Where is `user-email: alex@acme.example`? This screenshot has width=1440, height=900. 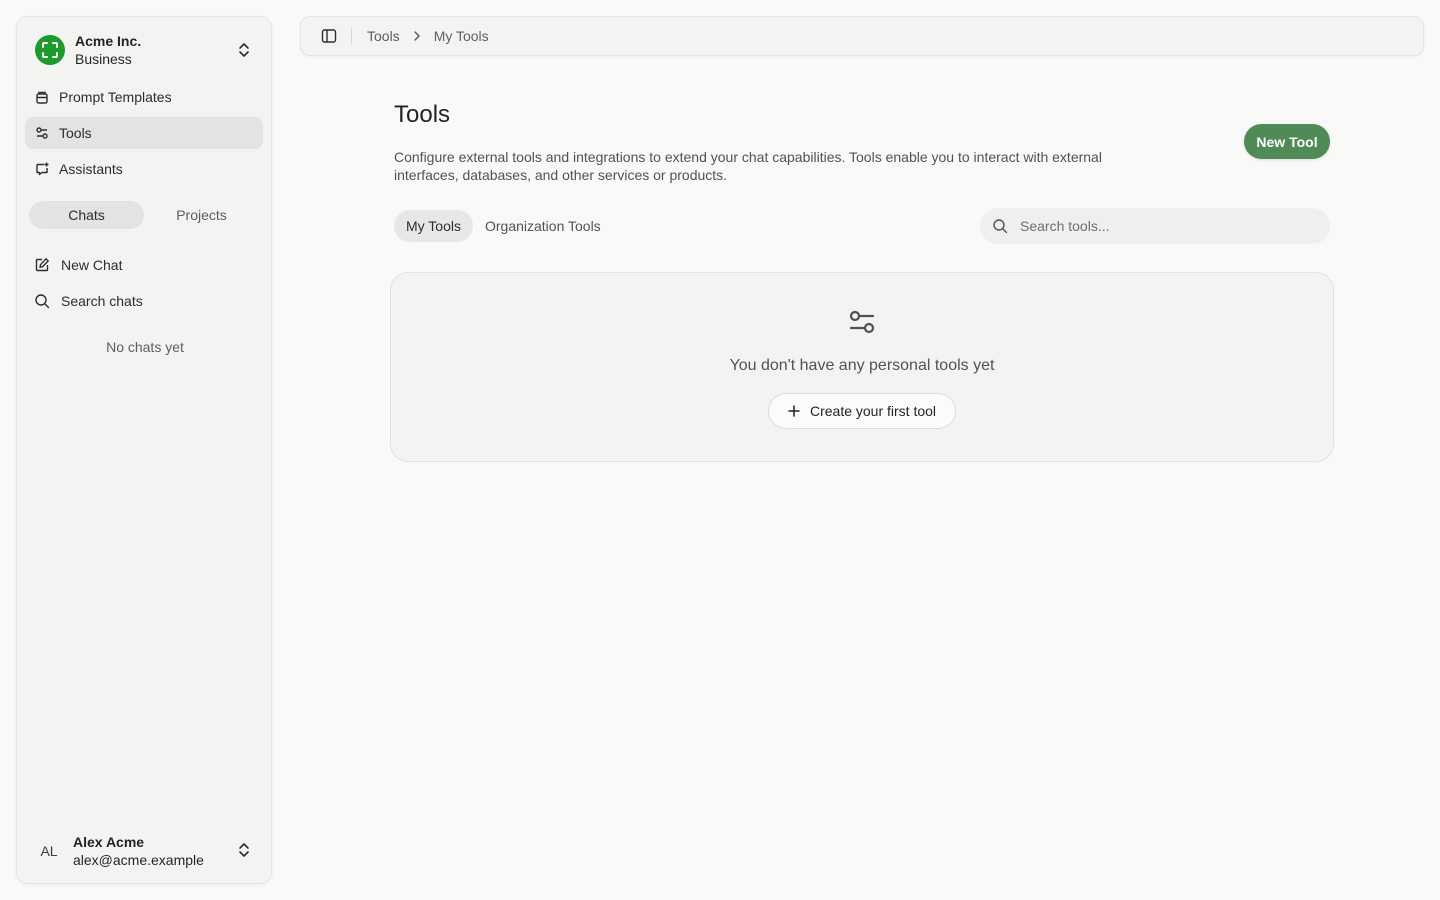
user-email: alex@acme.example is located at coordinates (138, 860).